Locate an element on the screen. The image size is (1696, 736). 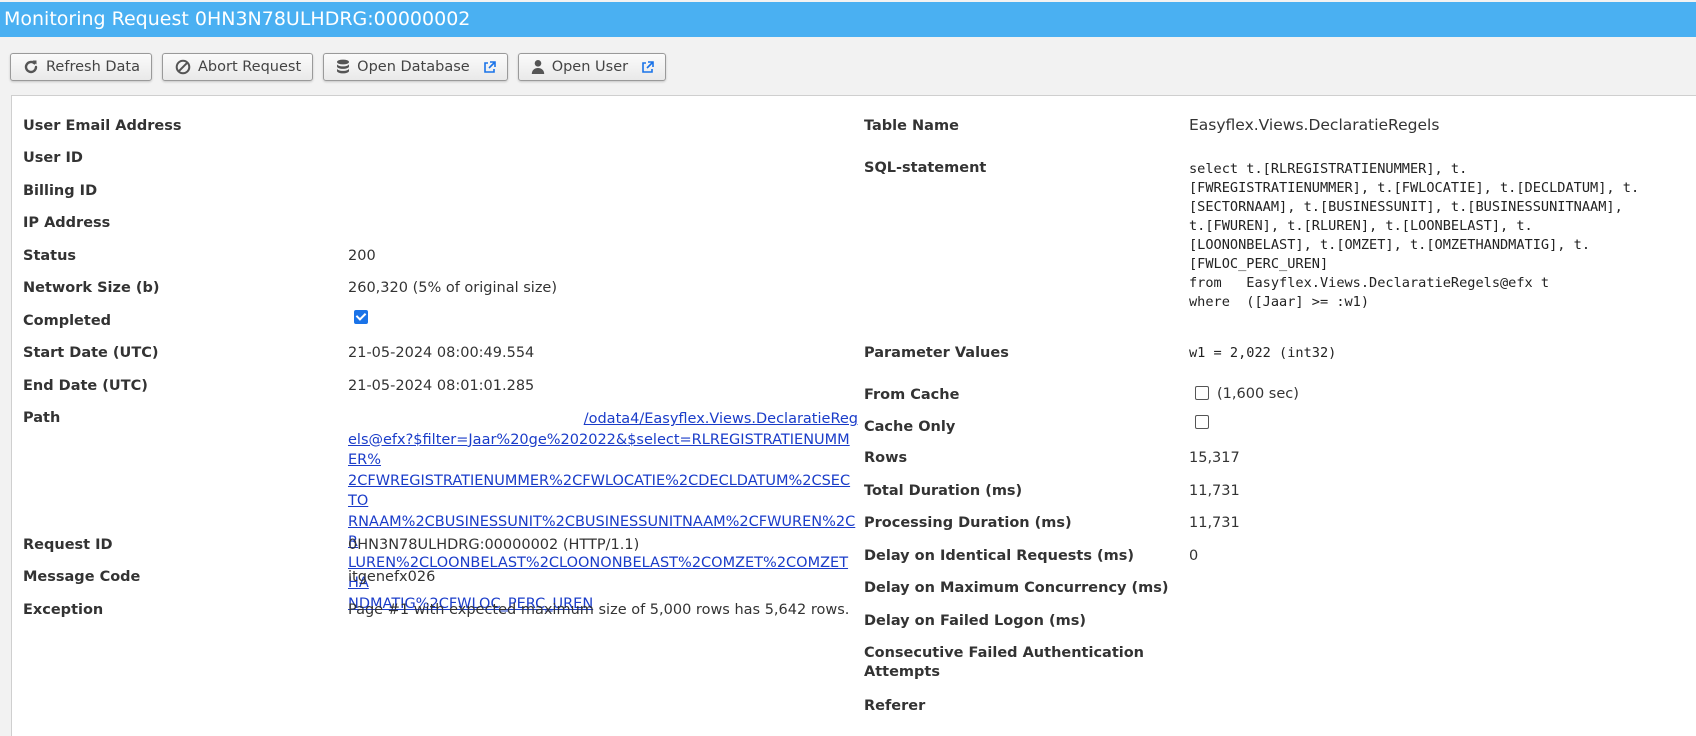
ban-icon is located at coordinates (183, 67).